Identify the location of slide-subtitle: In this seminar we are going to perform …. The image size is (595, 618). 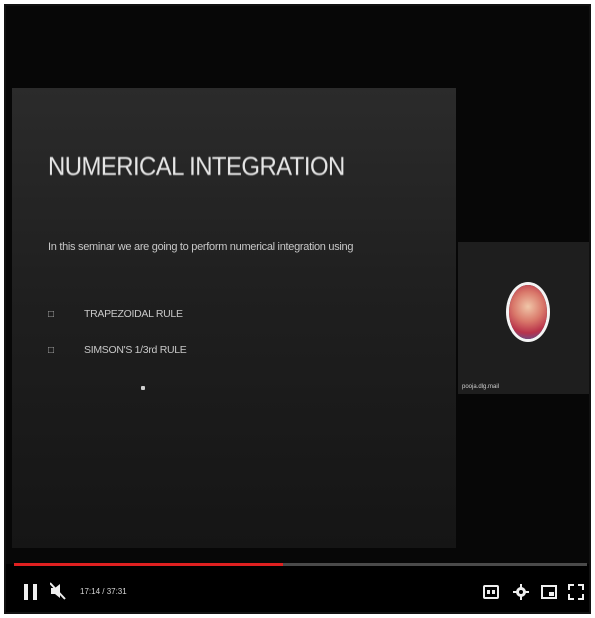
(201, 247).